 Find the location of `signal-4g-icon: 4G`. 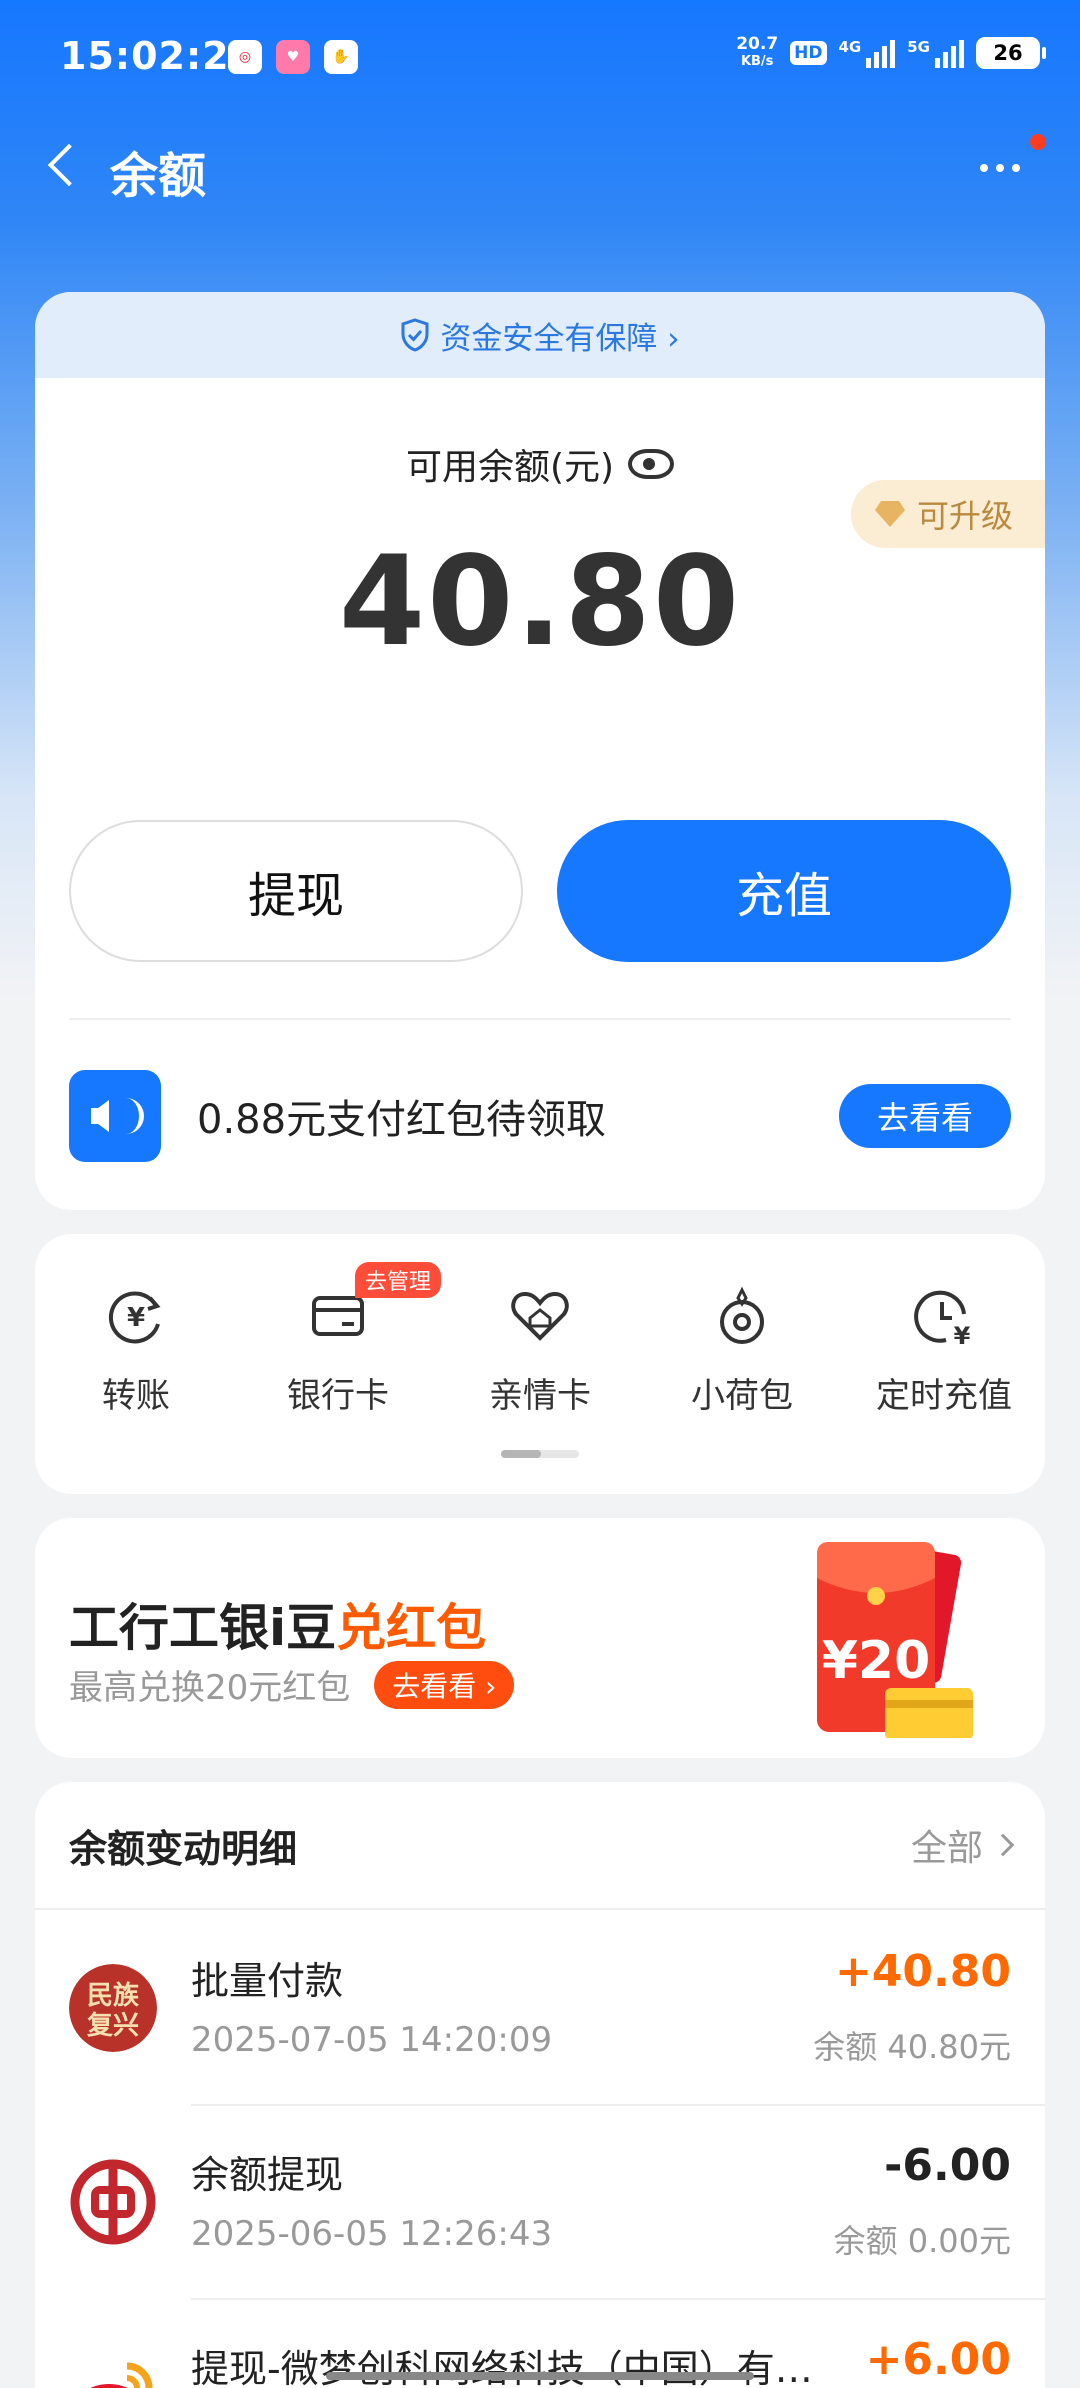

signal-4g-icon: 4G is located at coordinates (867, 53).